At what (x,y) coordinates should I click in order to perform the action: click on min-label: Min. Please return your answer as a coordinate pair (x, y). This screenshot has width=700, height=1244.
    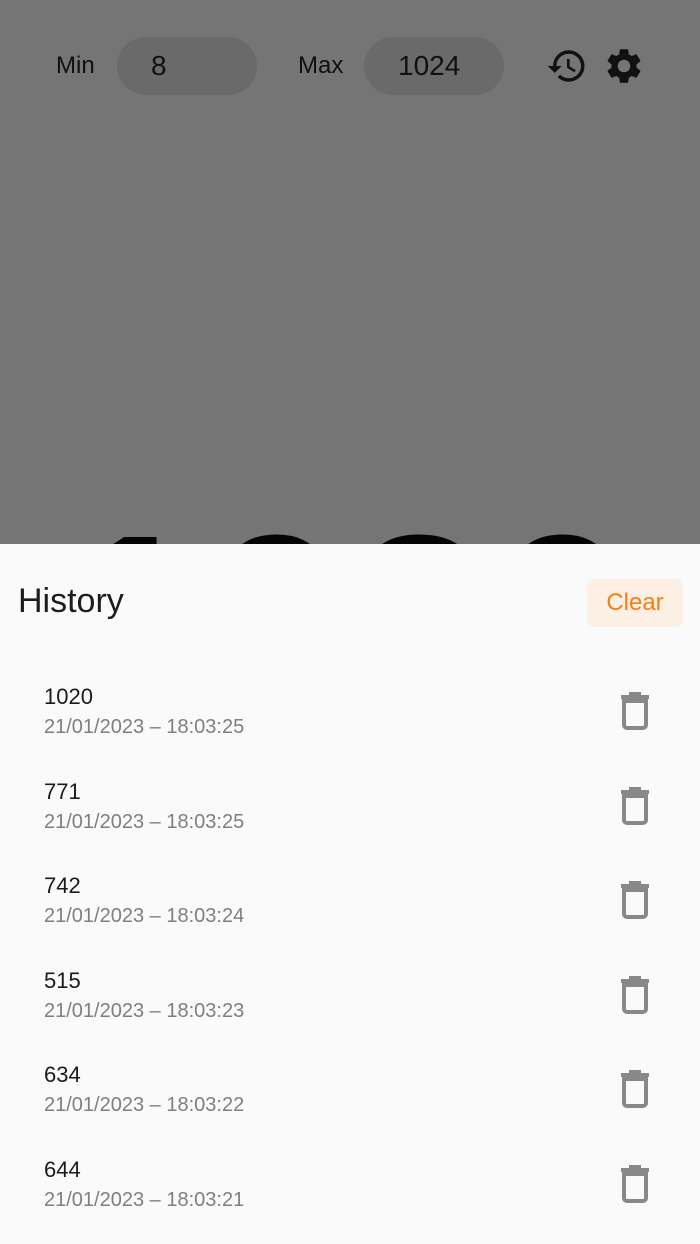
    Looking at the image, I should click on (75, 65).